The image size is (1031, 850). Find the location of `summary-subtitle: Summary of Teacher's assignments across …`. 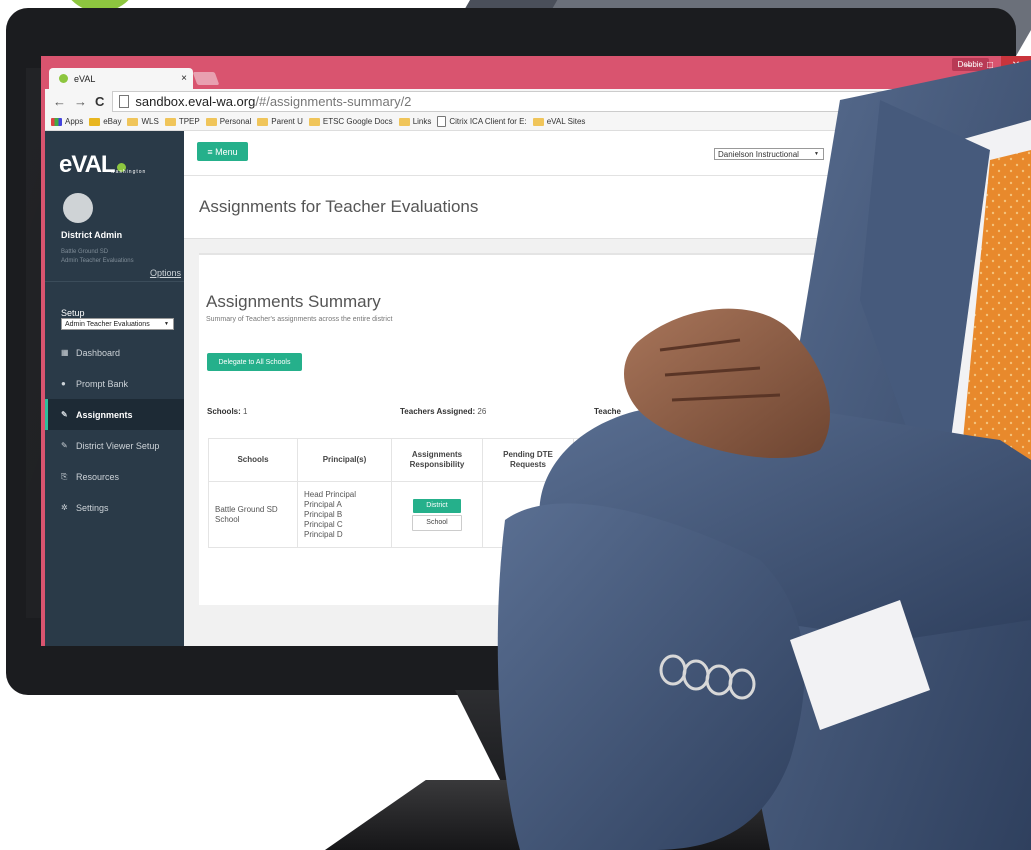

summary-subtitle: Summary of Teacher's assignments across … is located at coordinates (299, 319).